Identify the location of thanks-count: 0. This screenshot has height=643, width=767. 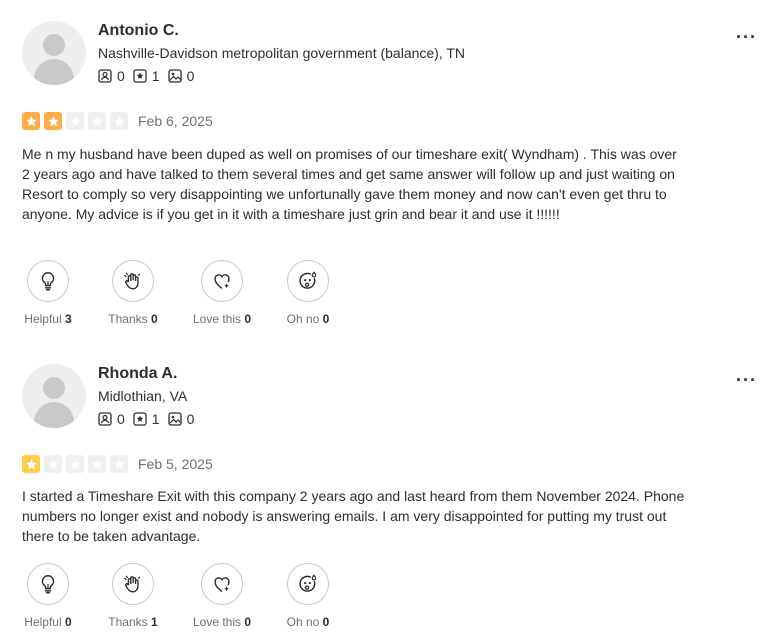
(154, 319).